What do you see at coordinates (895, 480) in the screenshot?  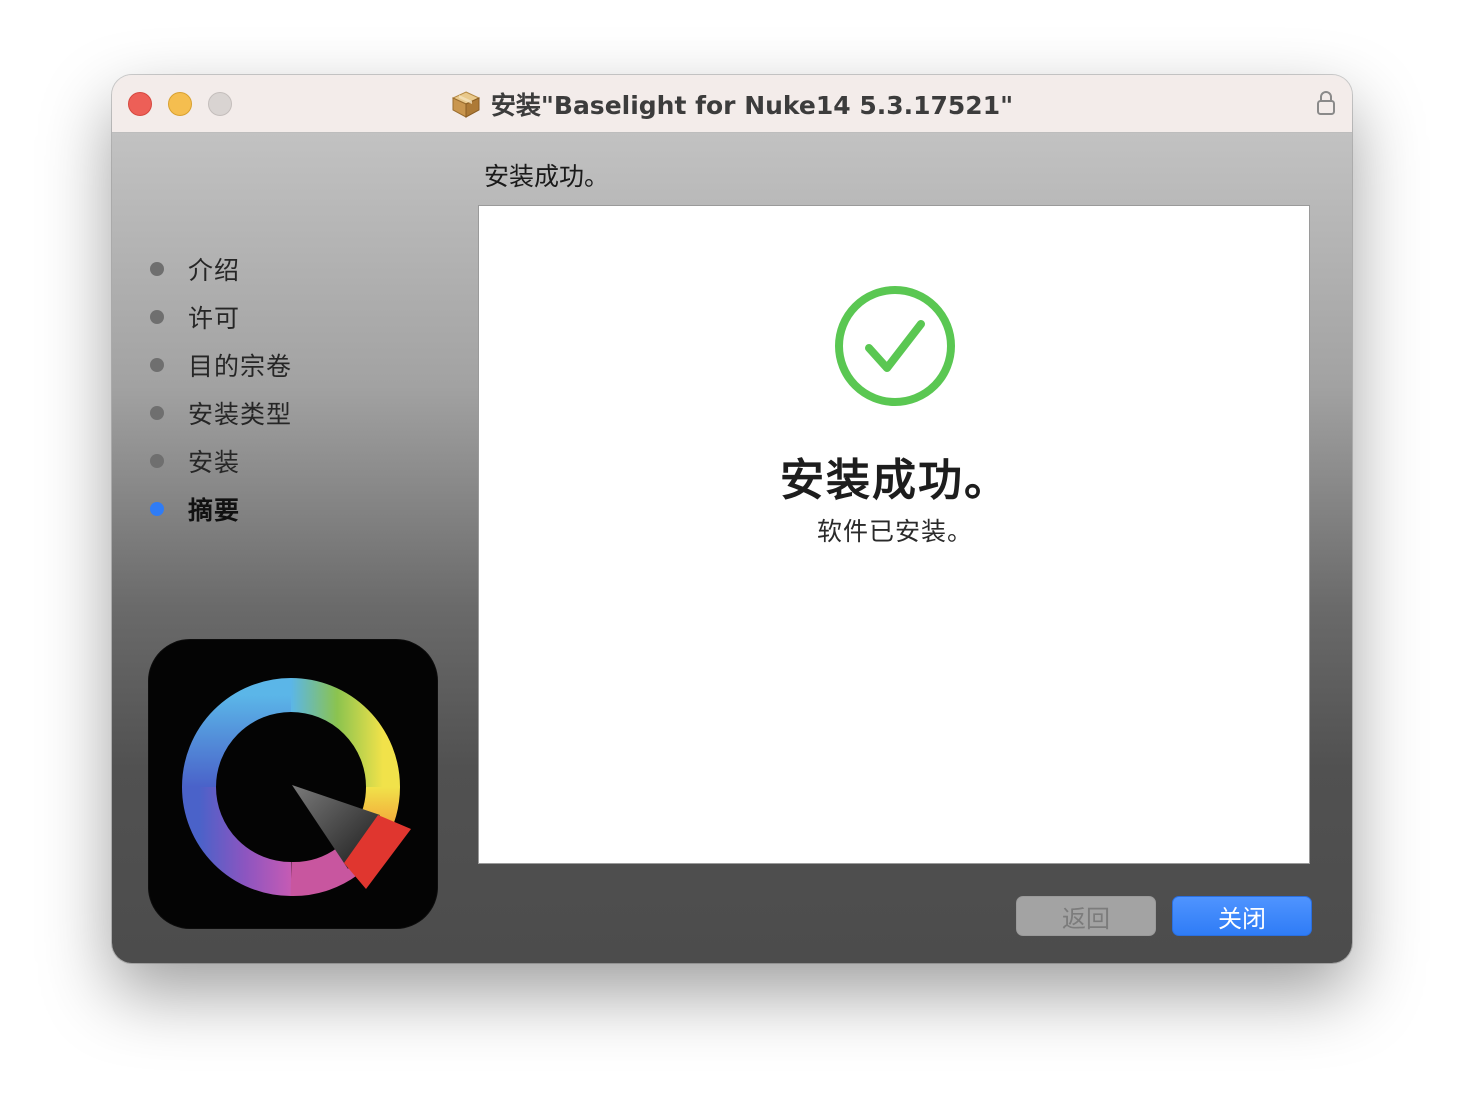 I see `success-title: 安装成功。` at bounding box center [895, 480].